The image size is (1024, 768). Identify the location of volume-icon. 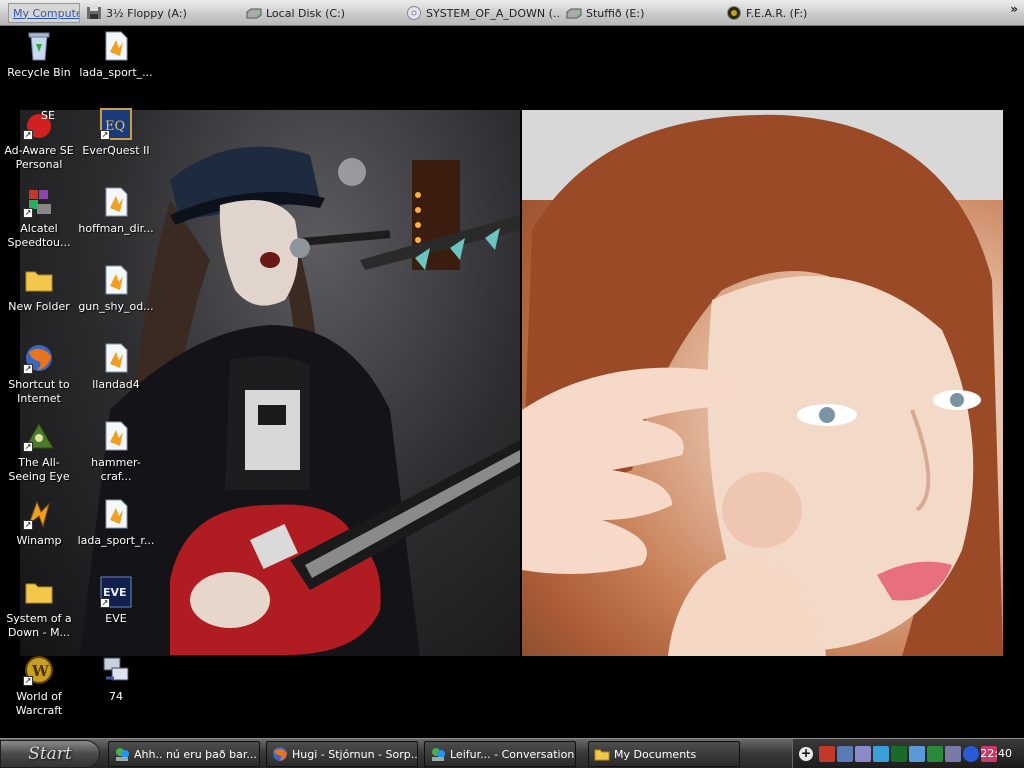
(863, 754).